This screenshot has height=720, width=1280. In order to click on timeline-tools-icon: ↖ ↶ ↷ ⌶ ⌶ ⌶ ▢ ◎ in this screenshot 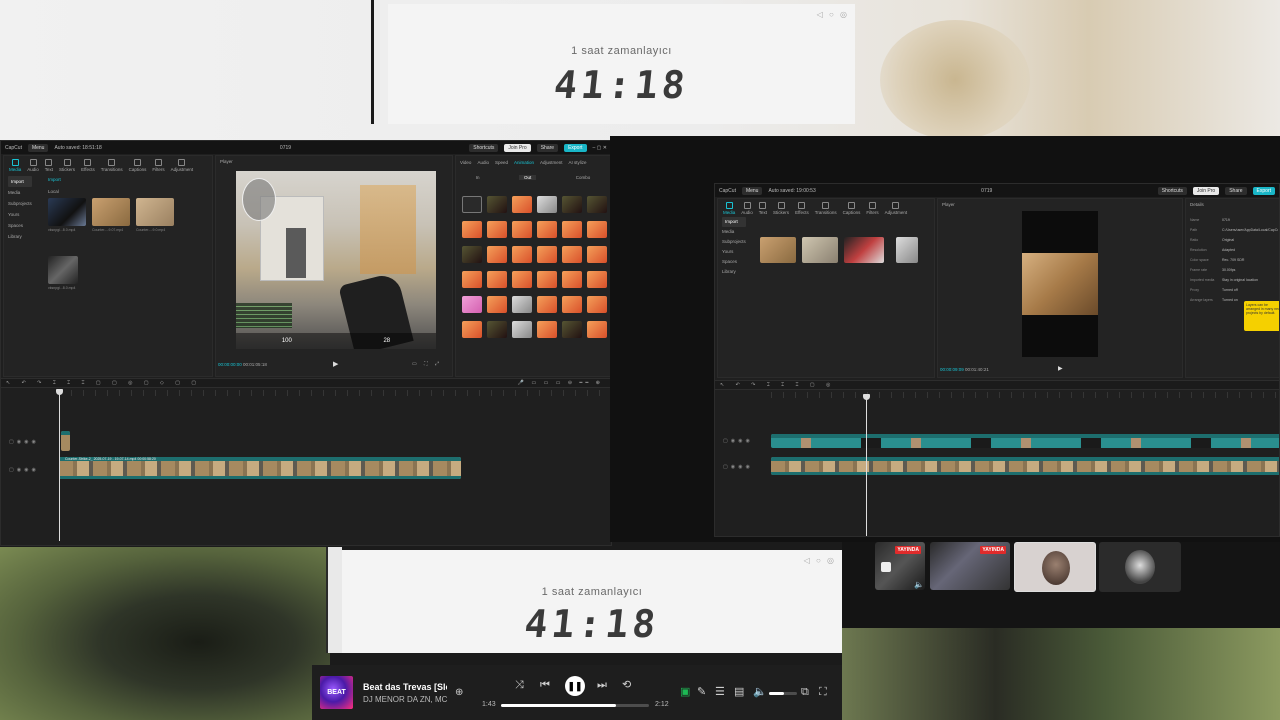, I will do `click(777, 385)`.